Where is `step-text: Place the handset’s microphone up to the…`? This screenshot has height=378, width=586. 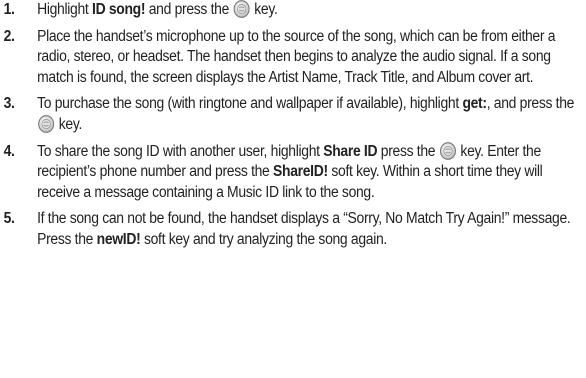
step-text: Place the handset’s microphone up to the… is located at coordinates (296, 56).